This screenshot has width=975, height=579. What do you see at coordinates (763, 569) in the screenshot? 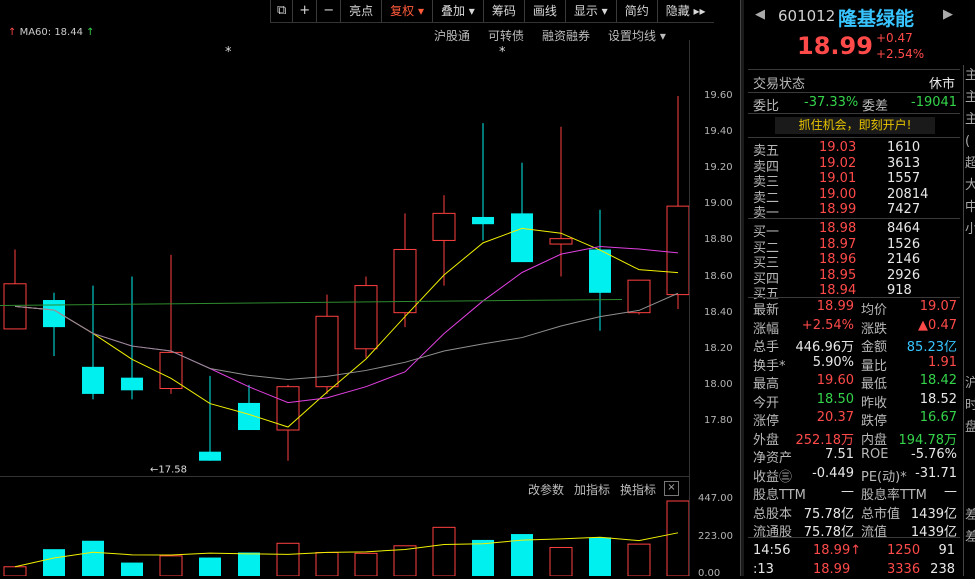
I see `tick-time: :13` at bounding box center [763, 569].